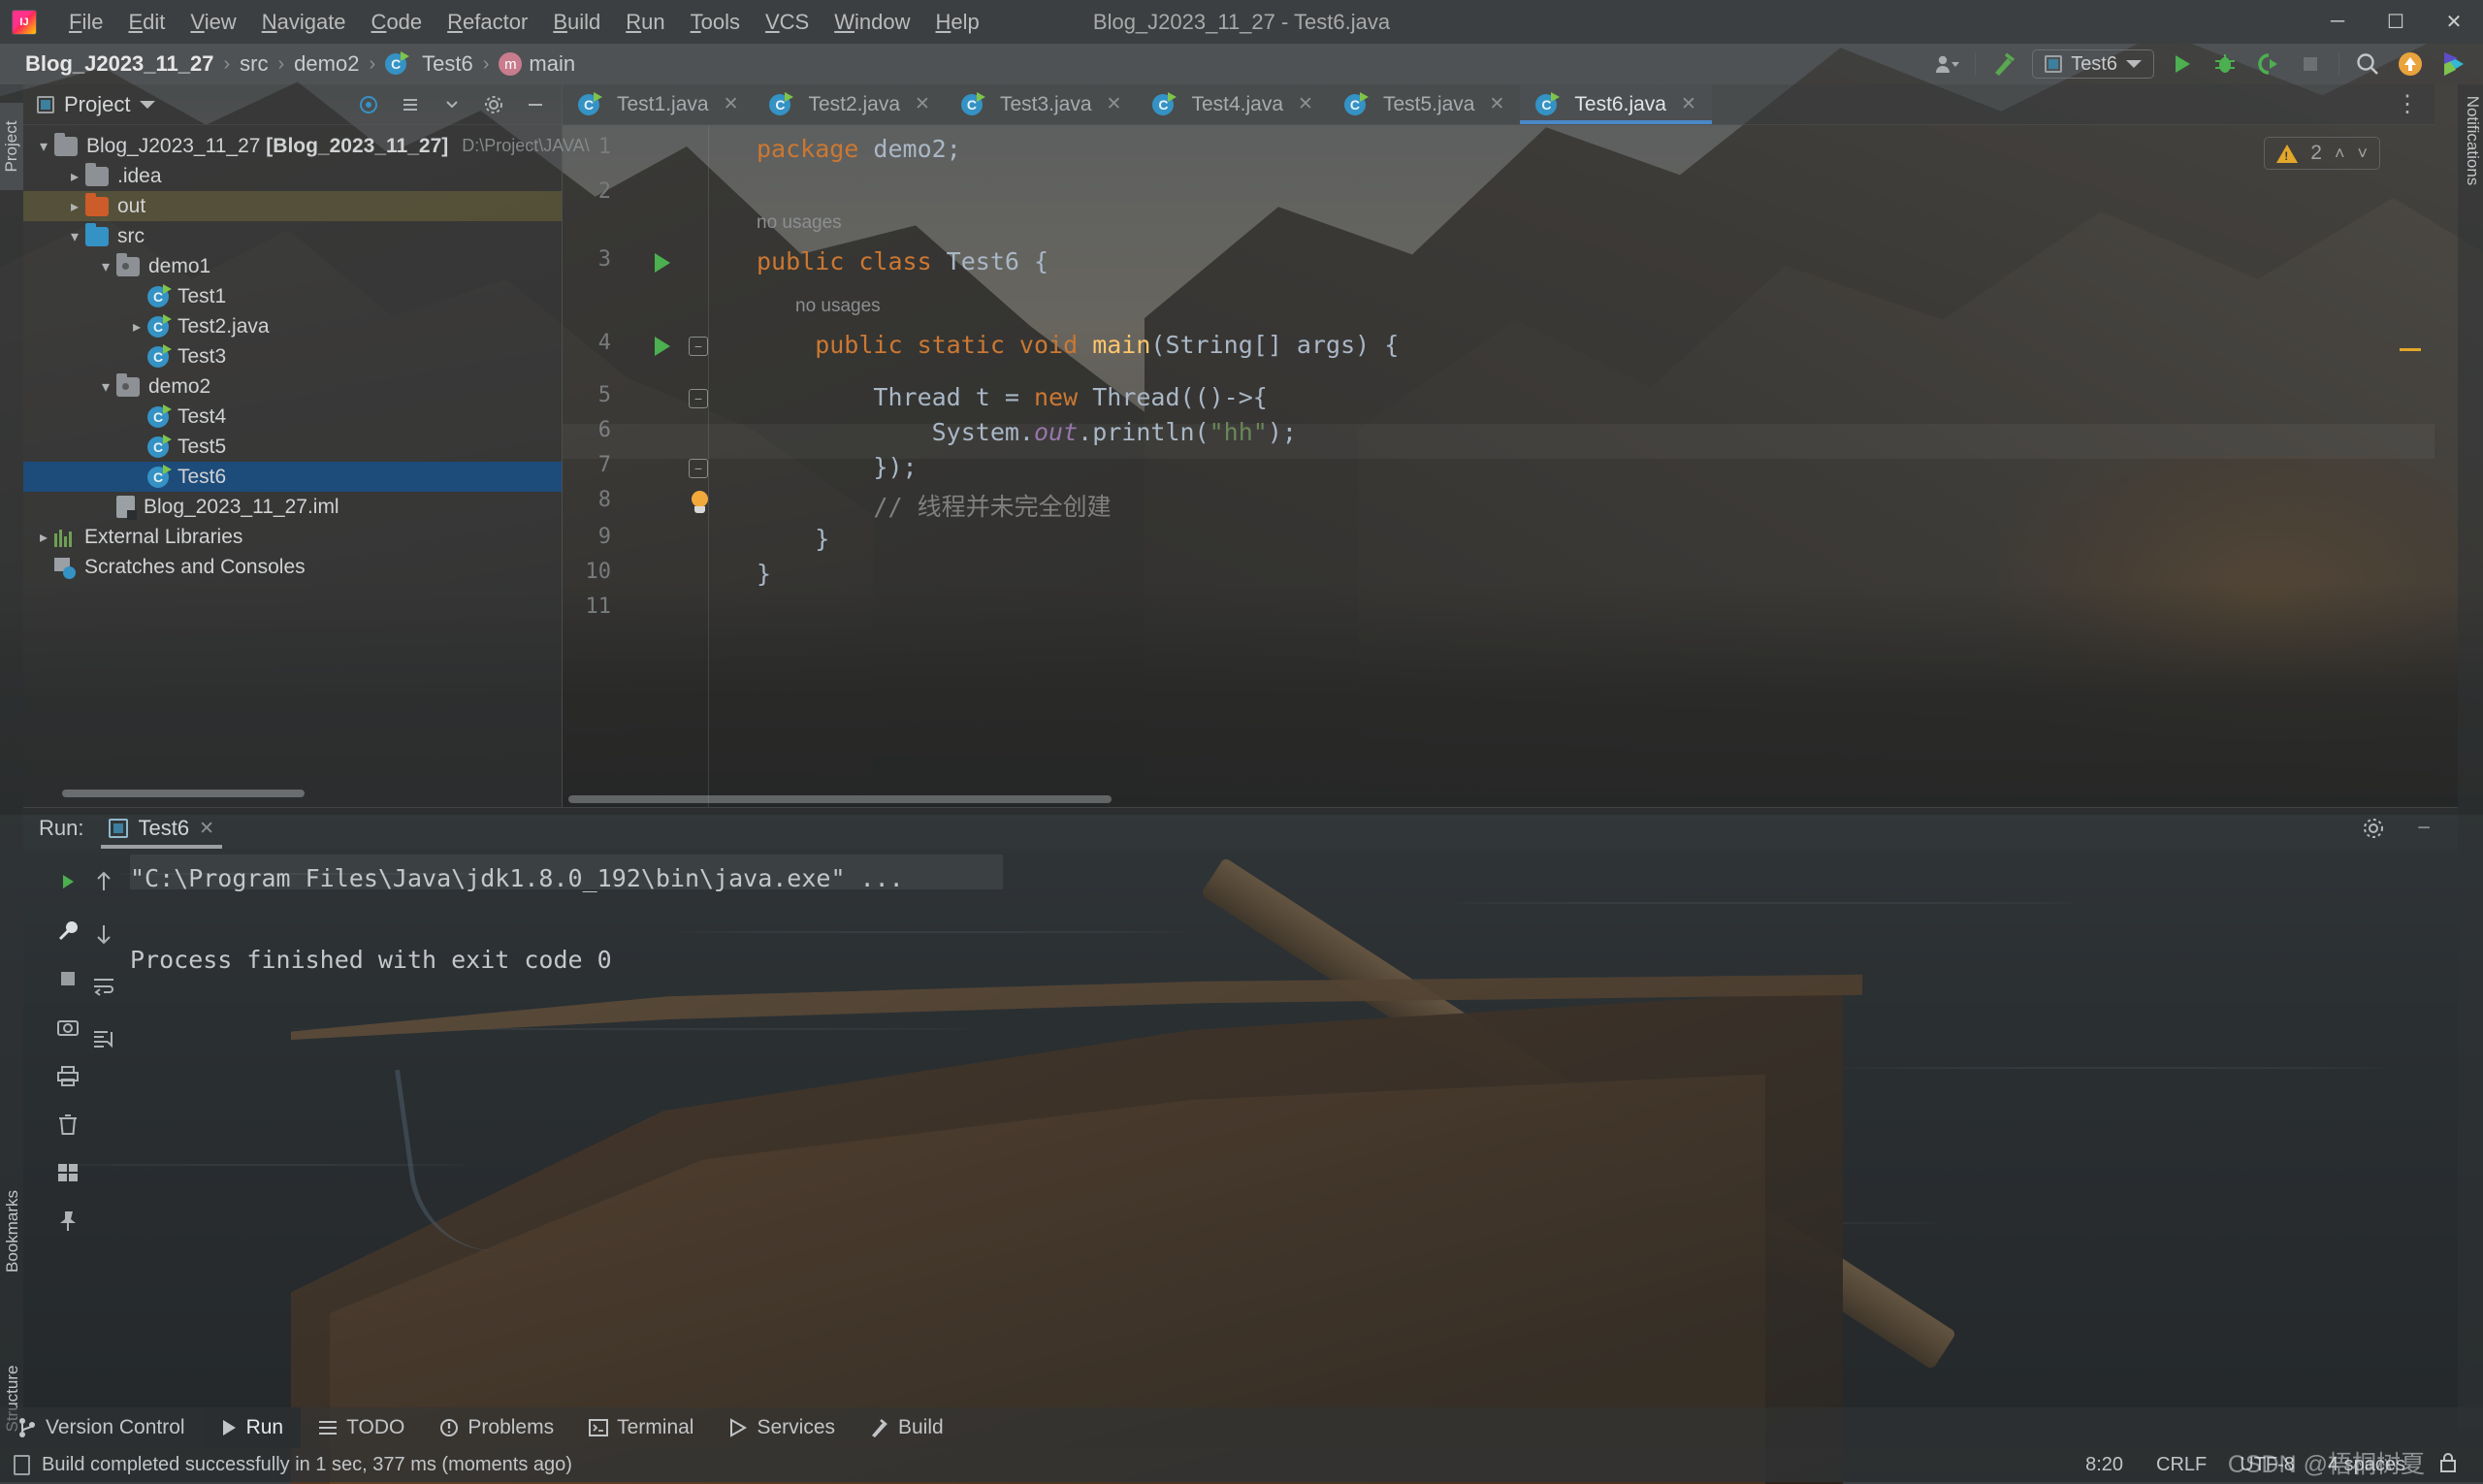 The image size is (2483, 1484). I want to click on close-button: ✕, so click(2454, 22).